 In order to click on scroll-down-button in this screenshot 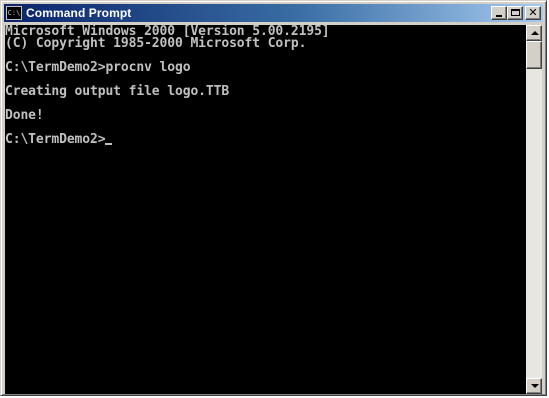, I will do `click(534, 386)`.